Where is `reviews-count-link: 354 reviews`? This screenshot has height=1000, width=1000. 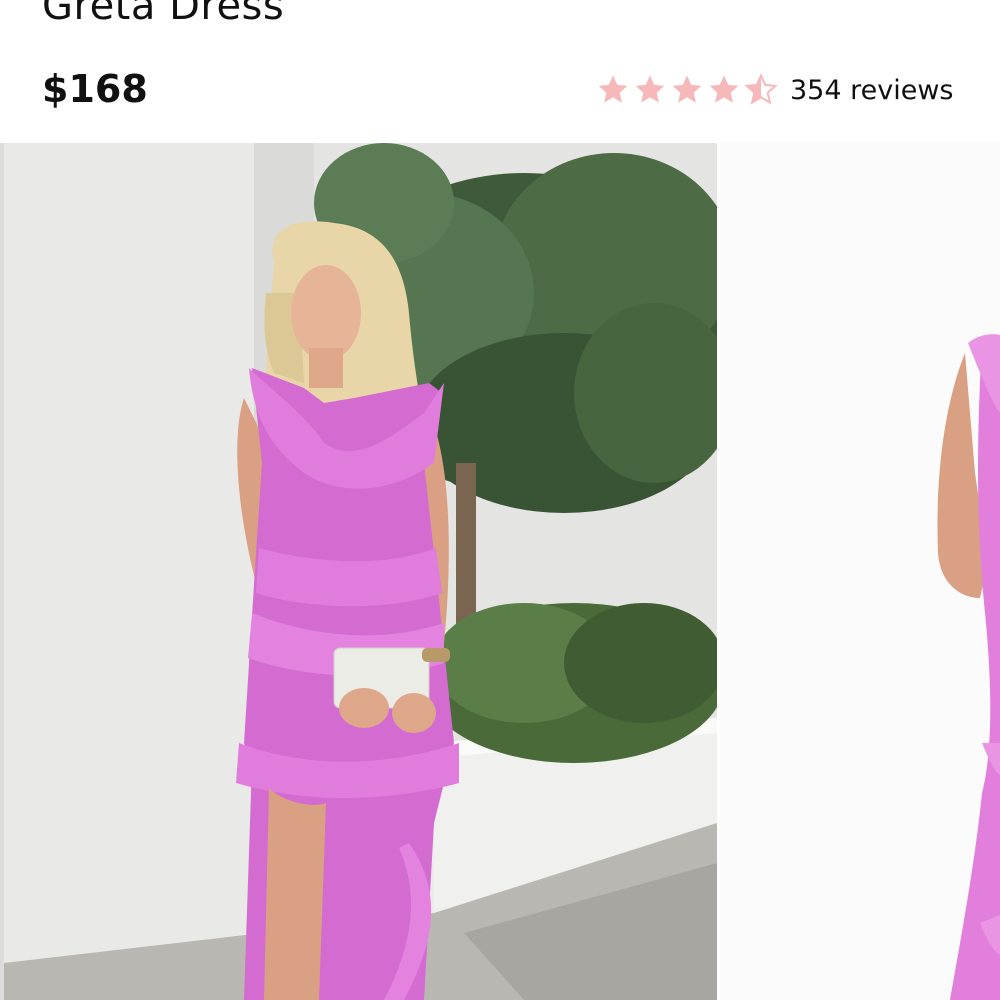
reviews-count-link: 354 reviews is located at coordinates (871, 90).